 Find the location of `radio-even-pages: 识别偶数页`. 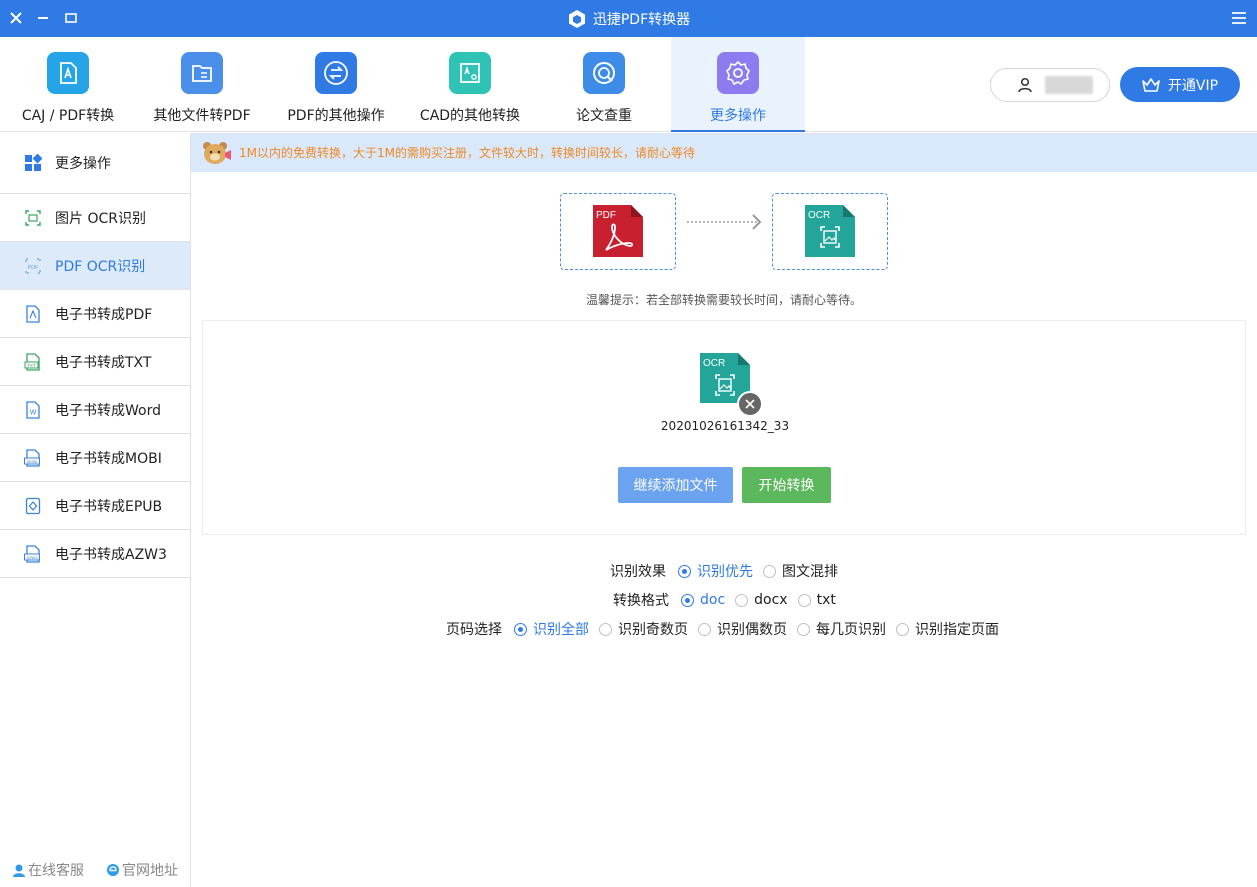

radio-even-pages: 识别偶数页 is located at coordinates (742, 629).